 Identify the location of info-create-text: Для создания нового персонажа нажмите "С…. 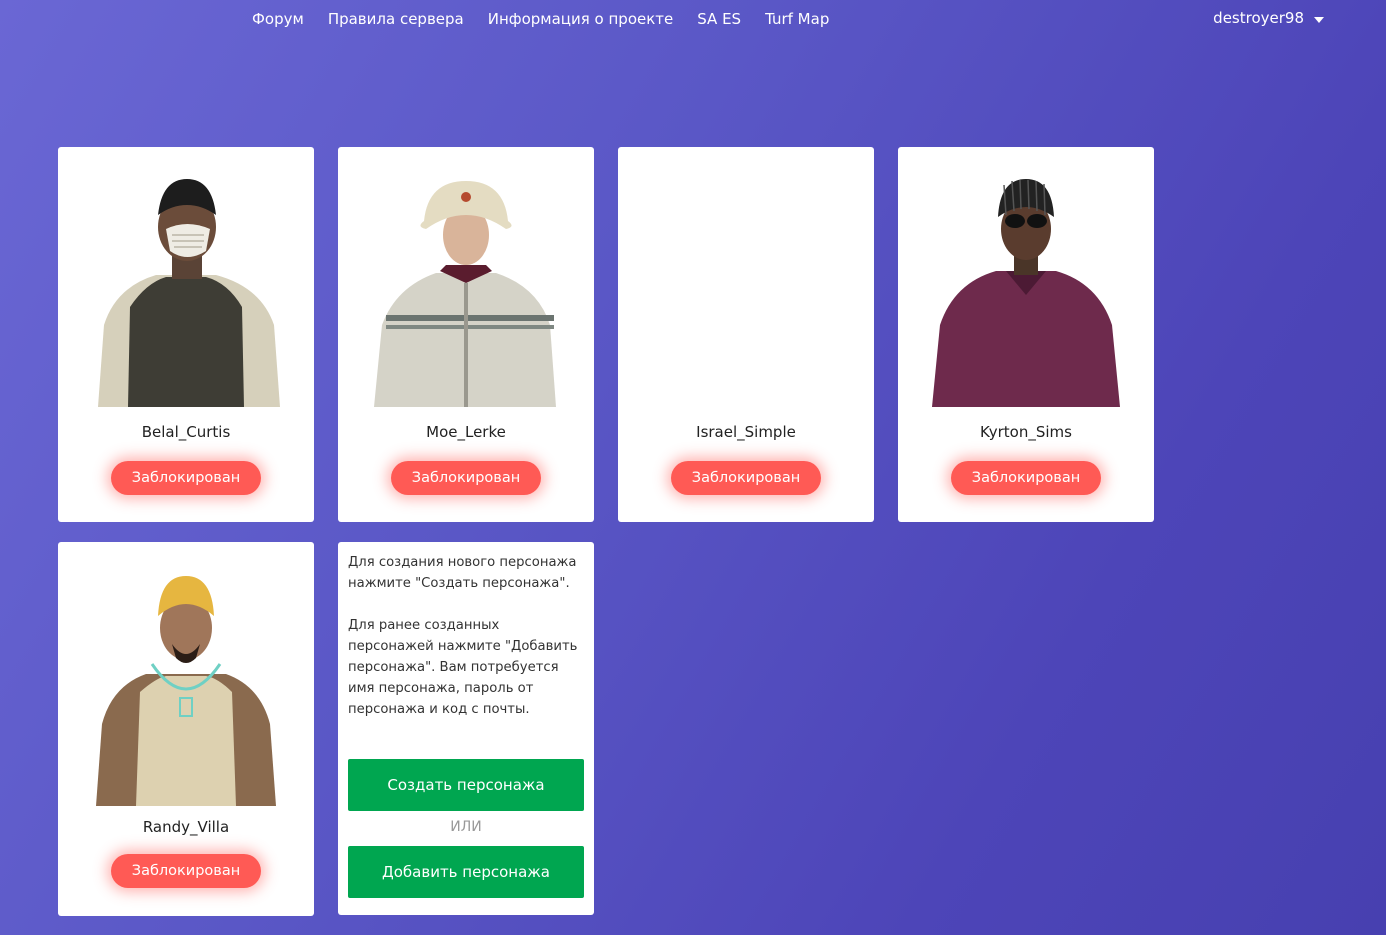
(462, 573).